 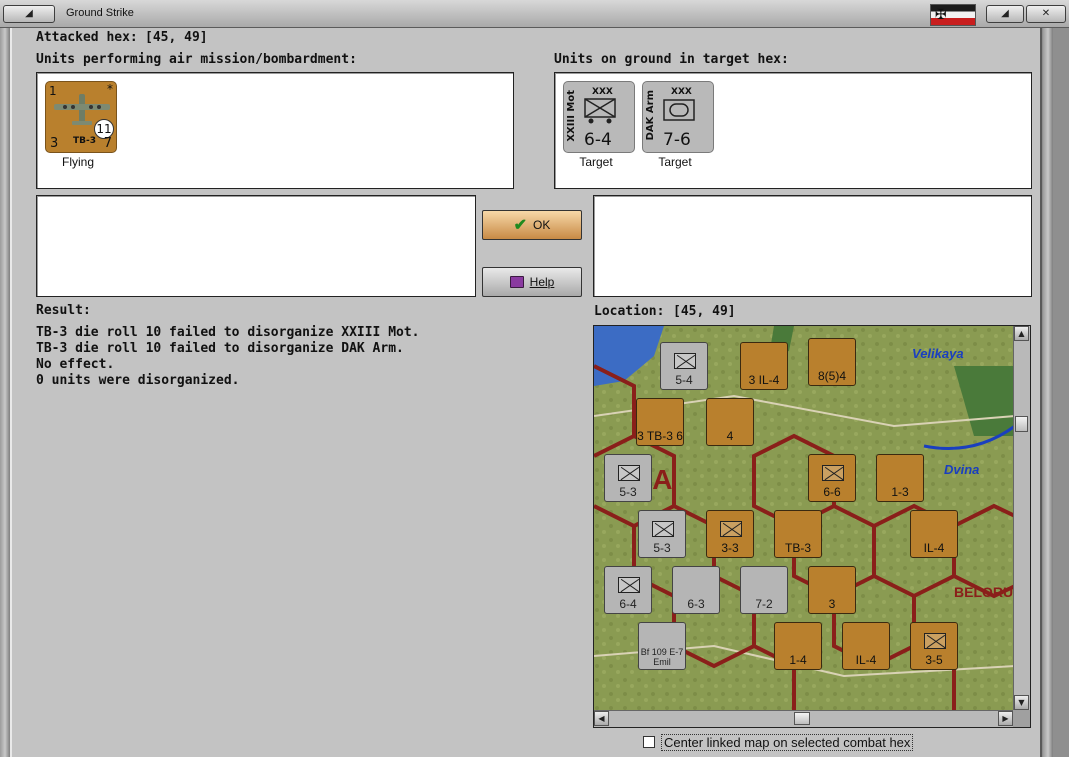 I want to click on attacked-hex-value: [45, 49], so click(x=176, y=37).